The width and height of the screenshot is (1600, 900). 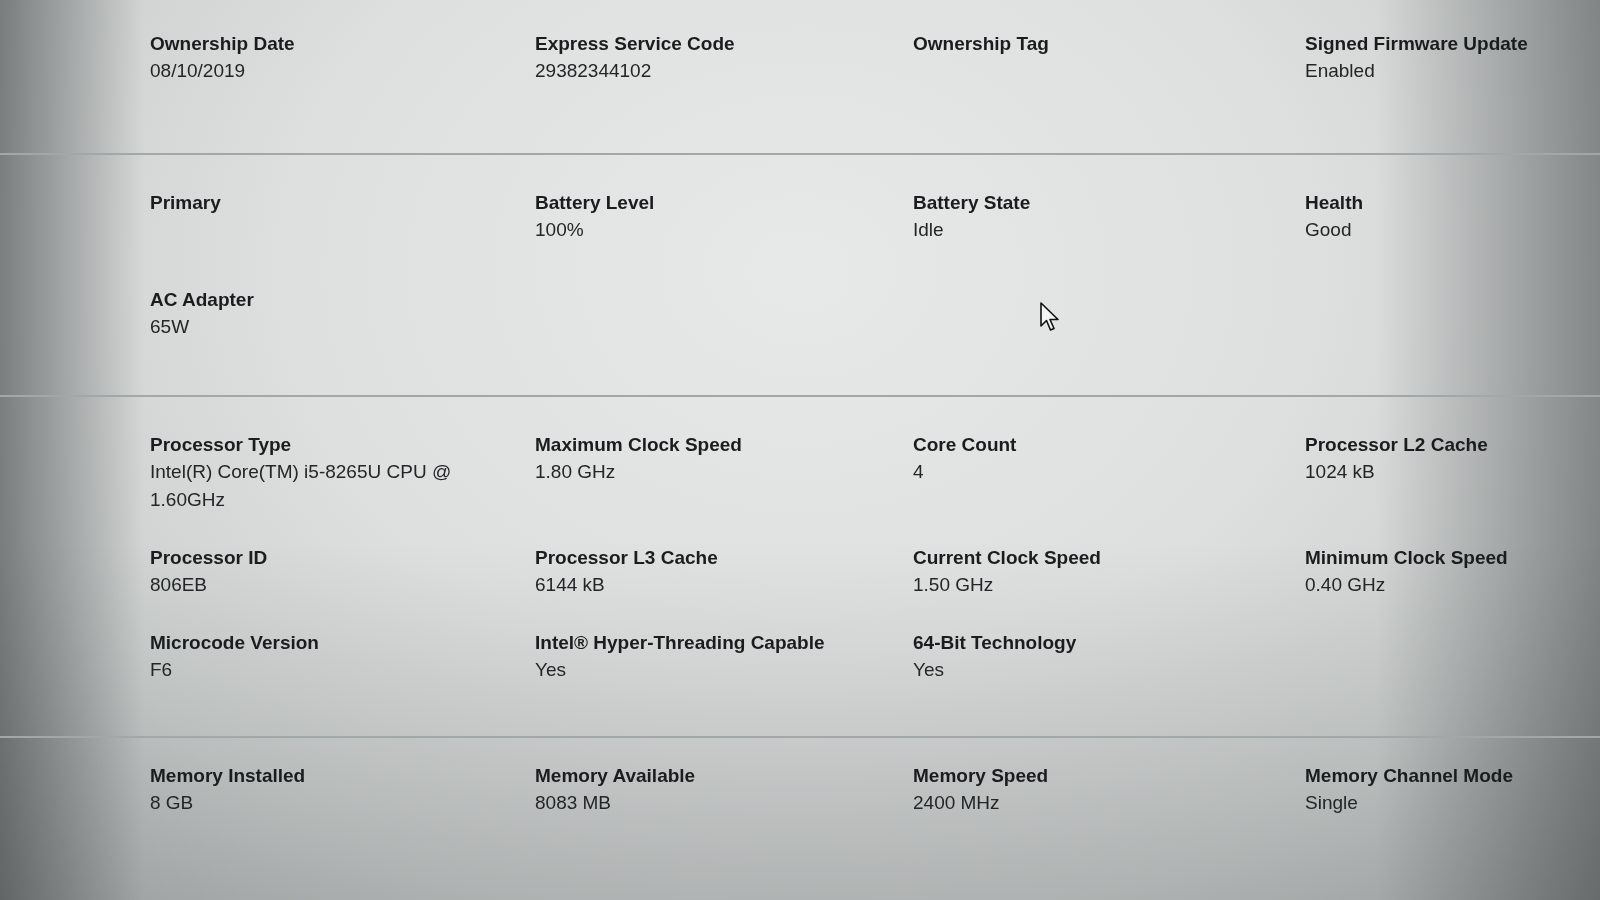 What do you see at coordinates (595, 203) in the screenshot?
I see `field-label: Battery Level` at bounding box center [595, 203].